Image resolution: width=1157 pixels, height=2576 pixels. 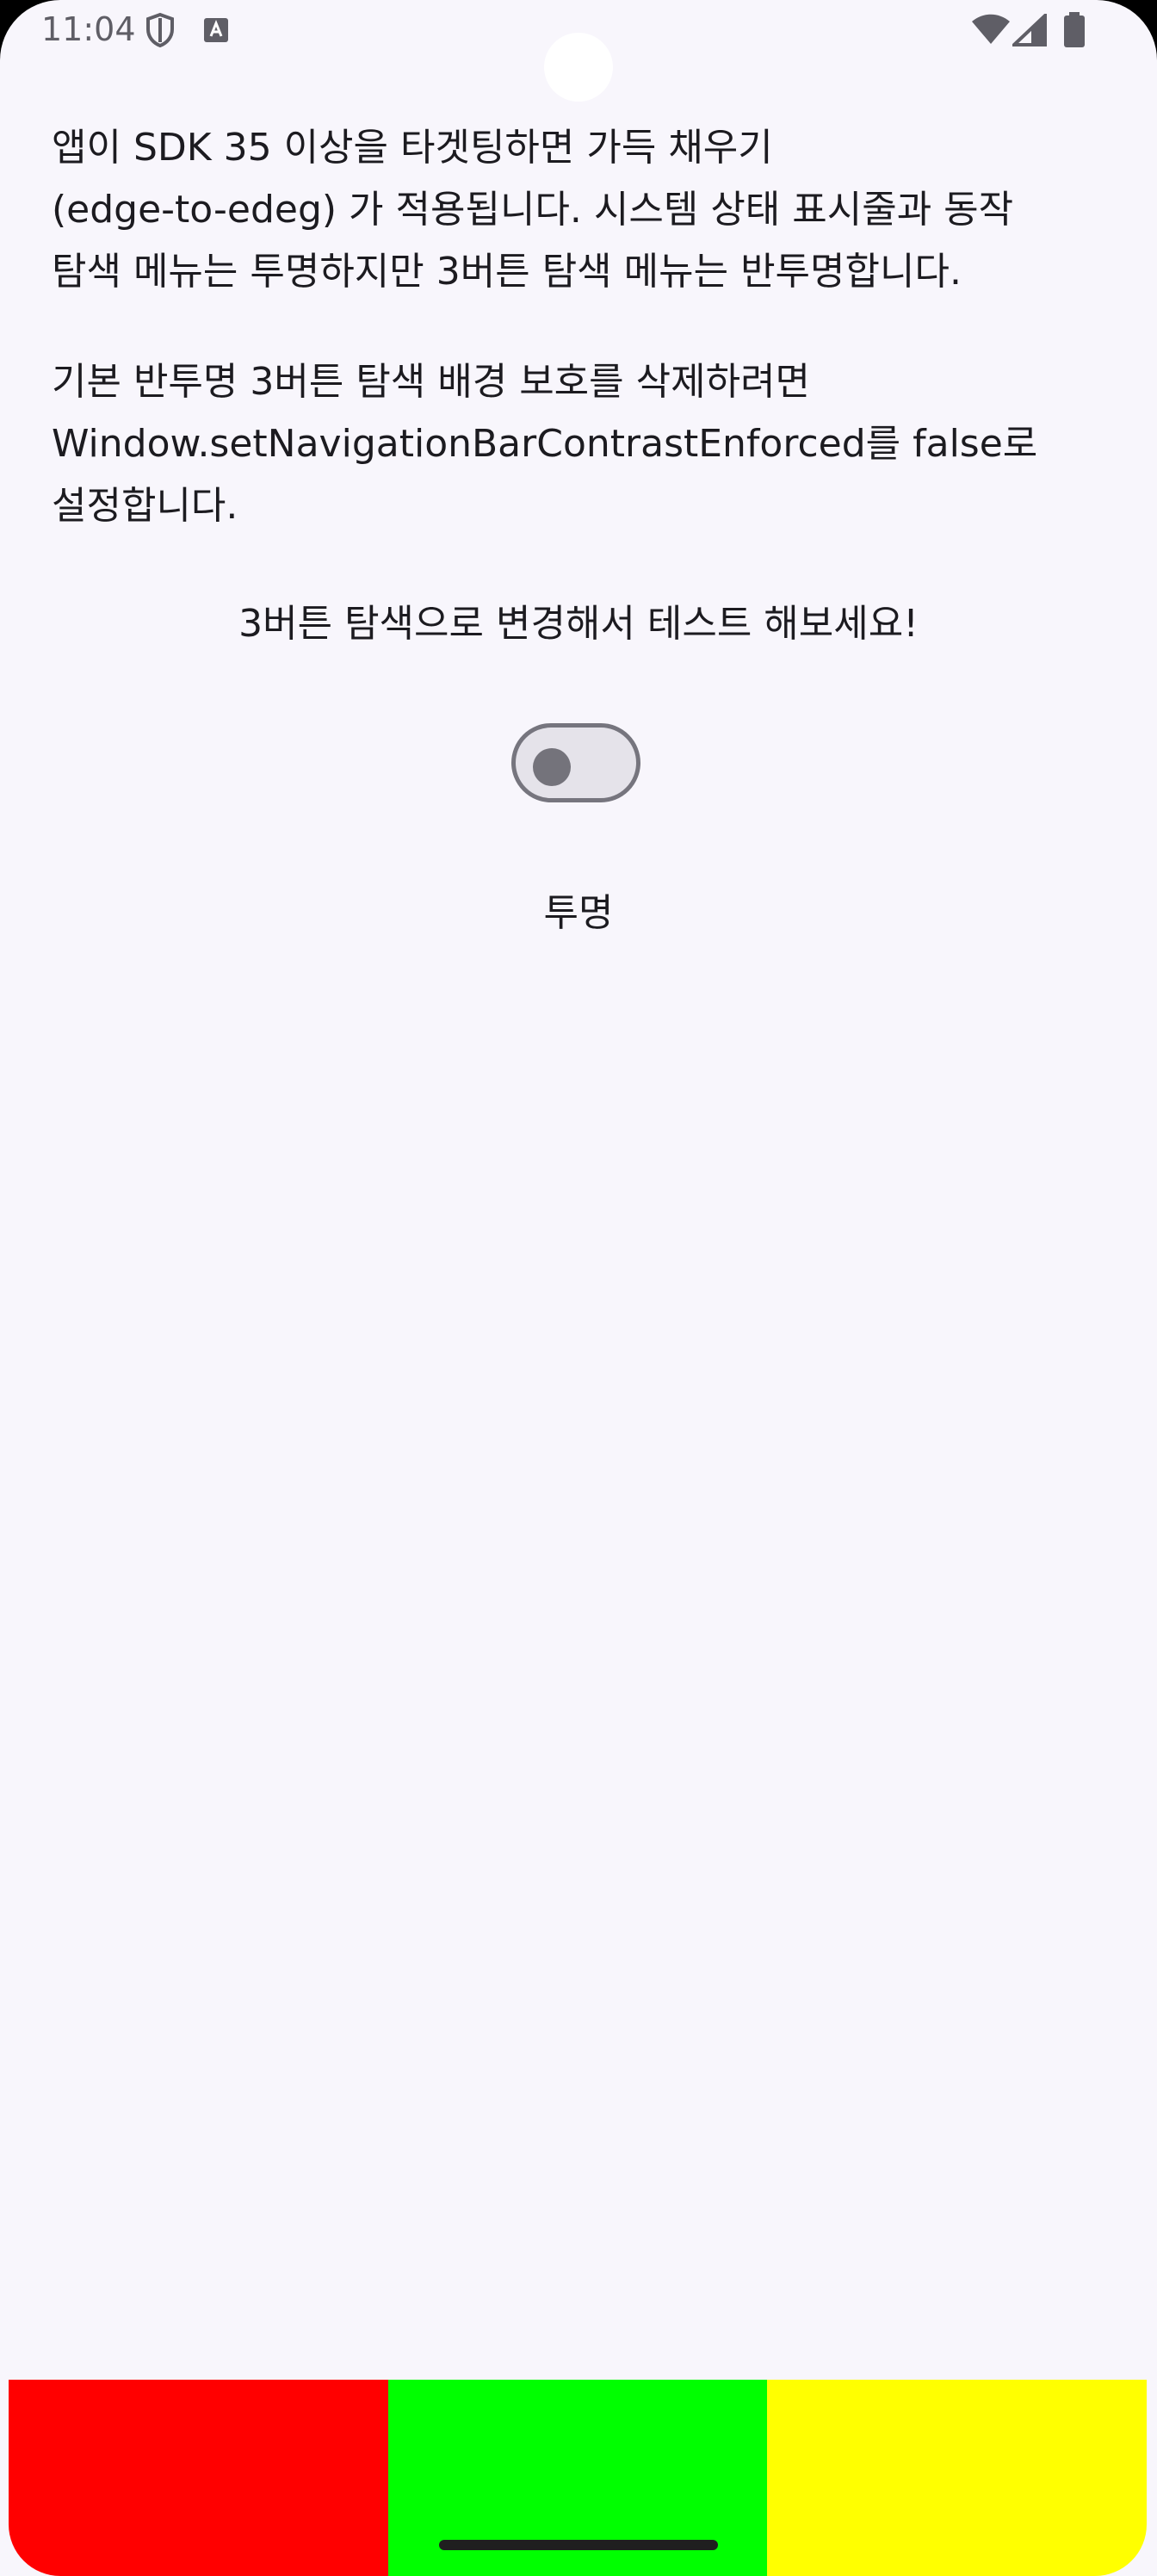 What do you see at coordinates (552, 767) in the screenshot?
I see `toggle-thumb` at bounding box center [552, 767].